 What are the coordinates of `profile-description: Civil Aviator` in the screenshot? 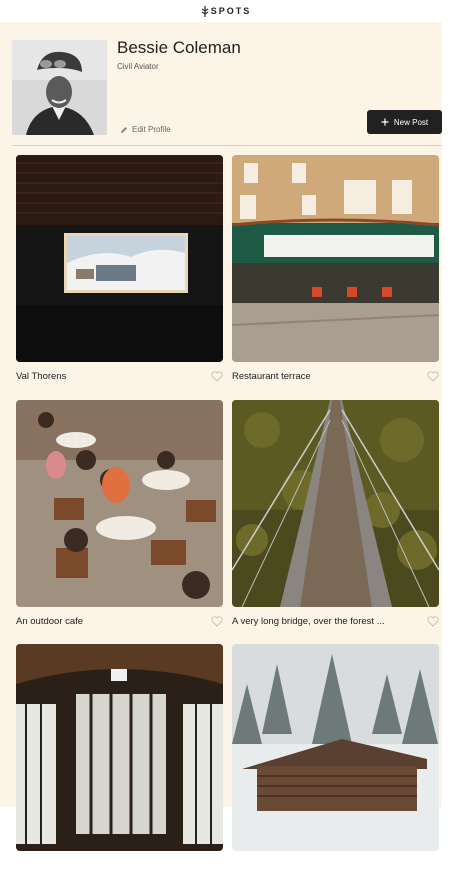 It's located at (138, 66).